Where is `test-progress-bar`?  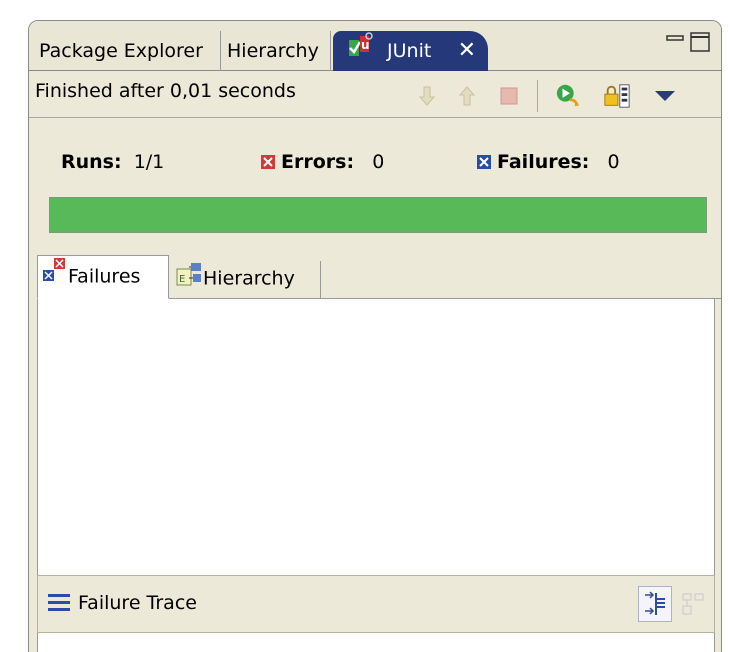
test-progress-bar is located at coordinates (378, 215).